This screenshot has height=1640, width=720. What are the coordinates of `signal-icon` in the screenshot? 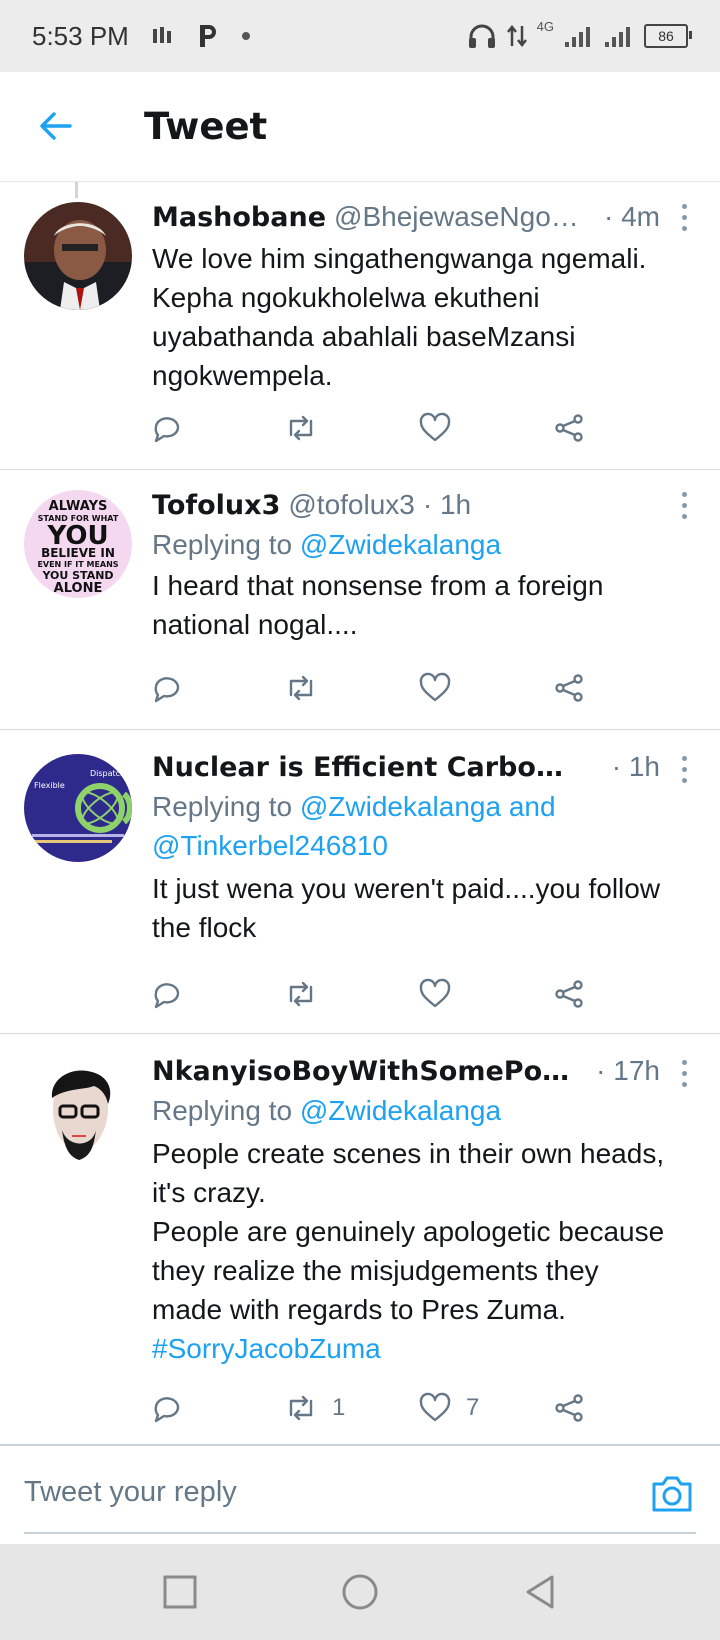 It's located at (577, 37).